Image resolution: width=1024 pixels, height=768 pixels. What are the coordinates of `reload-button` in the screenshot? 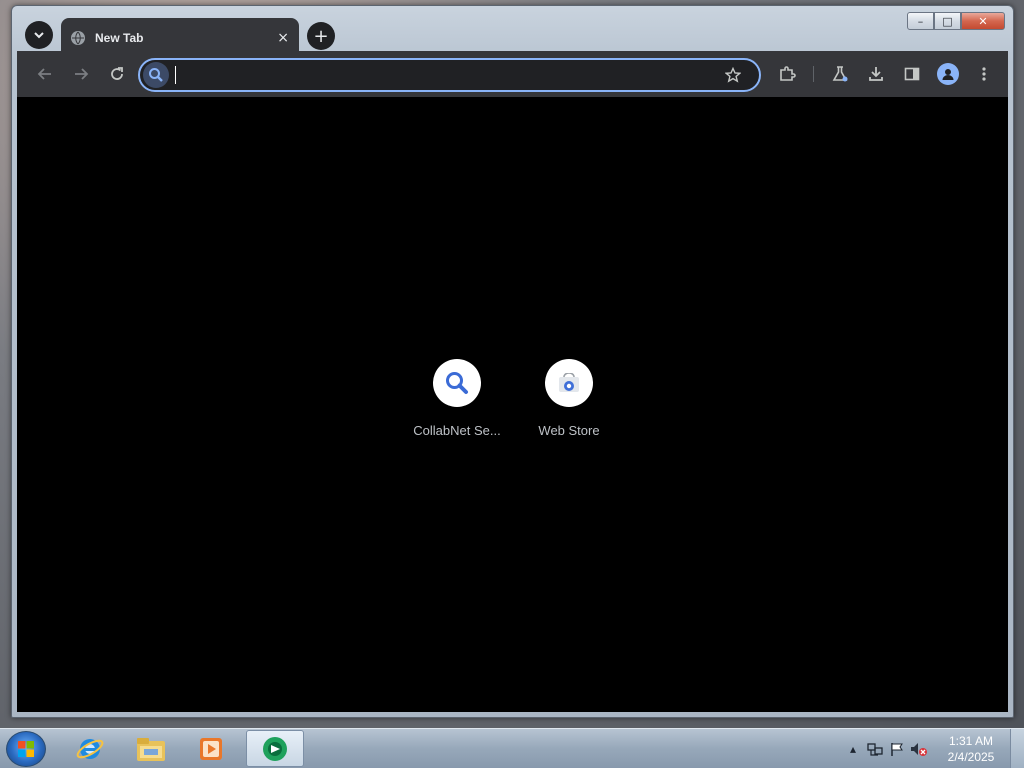 It's located at (117, 74).